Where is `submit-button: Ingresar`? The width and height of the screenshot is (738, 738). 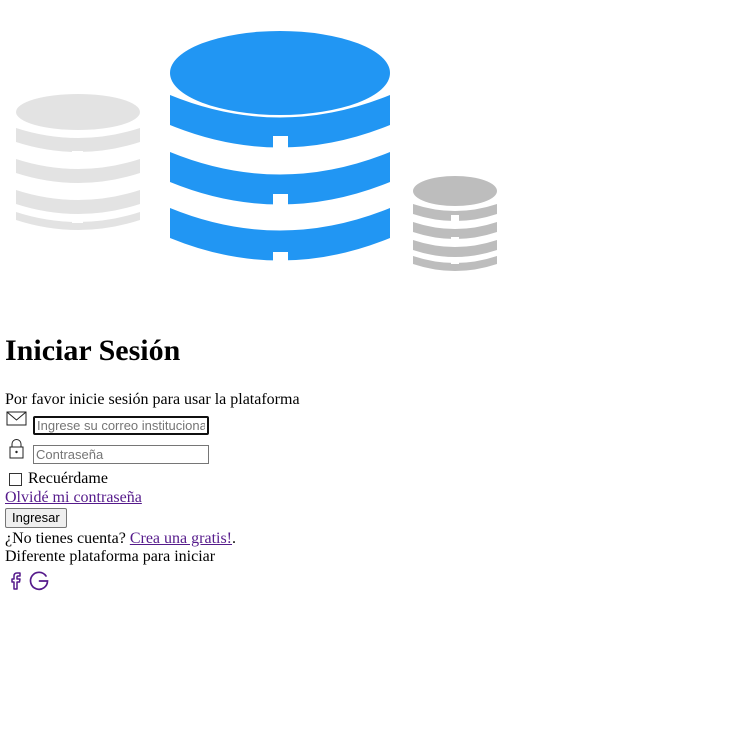 submit-button: Ingresar is located at coordinates (36, 518).